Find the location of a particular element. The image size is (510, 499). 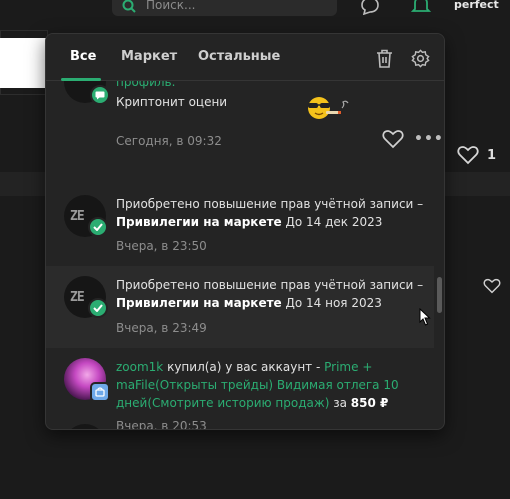

bag-badge-icon is located at coordinates (100, 392).